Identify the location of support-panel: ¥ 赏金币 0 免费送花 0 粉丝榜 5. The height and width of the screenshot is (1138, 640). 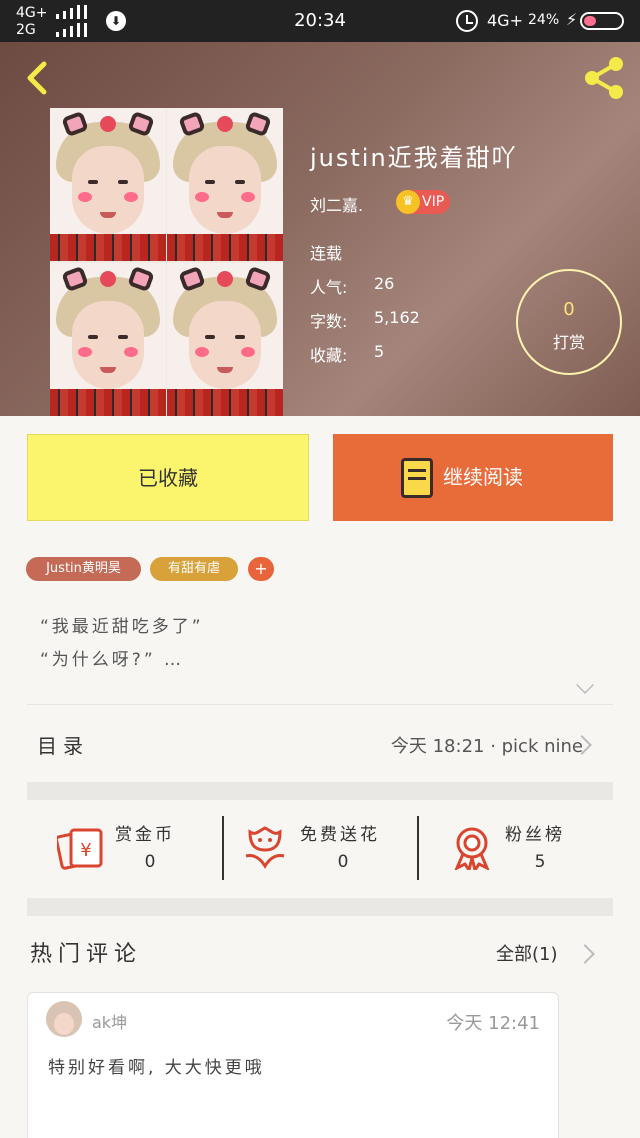
(320, 849).